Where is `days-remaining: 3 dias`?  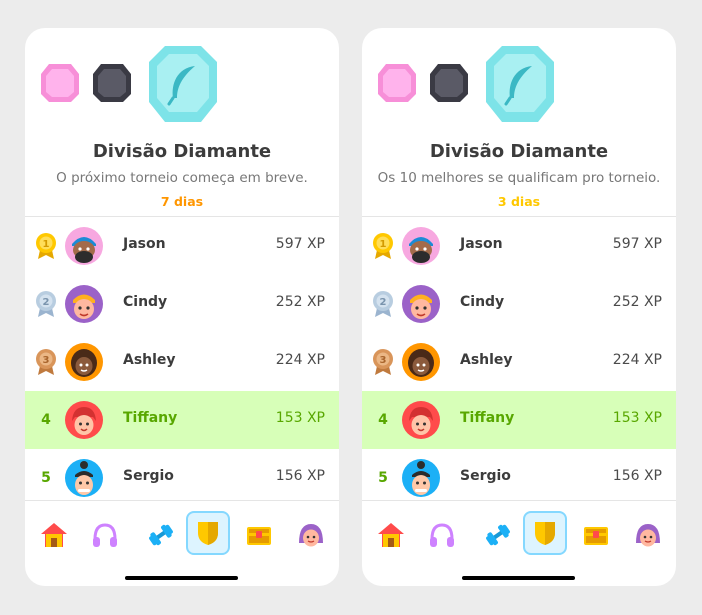
days-remaining: 3 dias is located at coordinates (519, 201).